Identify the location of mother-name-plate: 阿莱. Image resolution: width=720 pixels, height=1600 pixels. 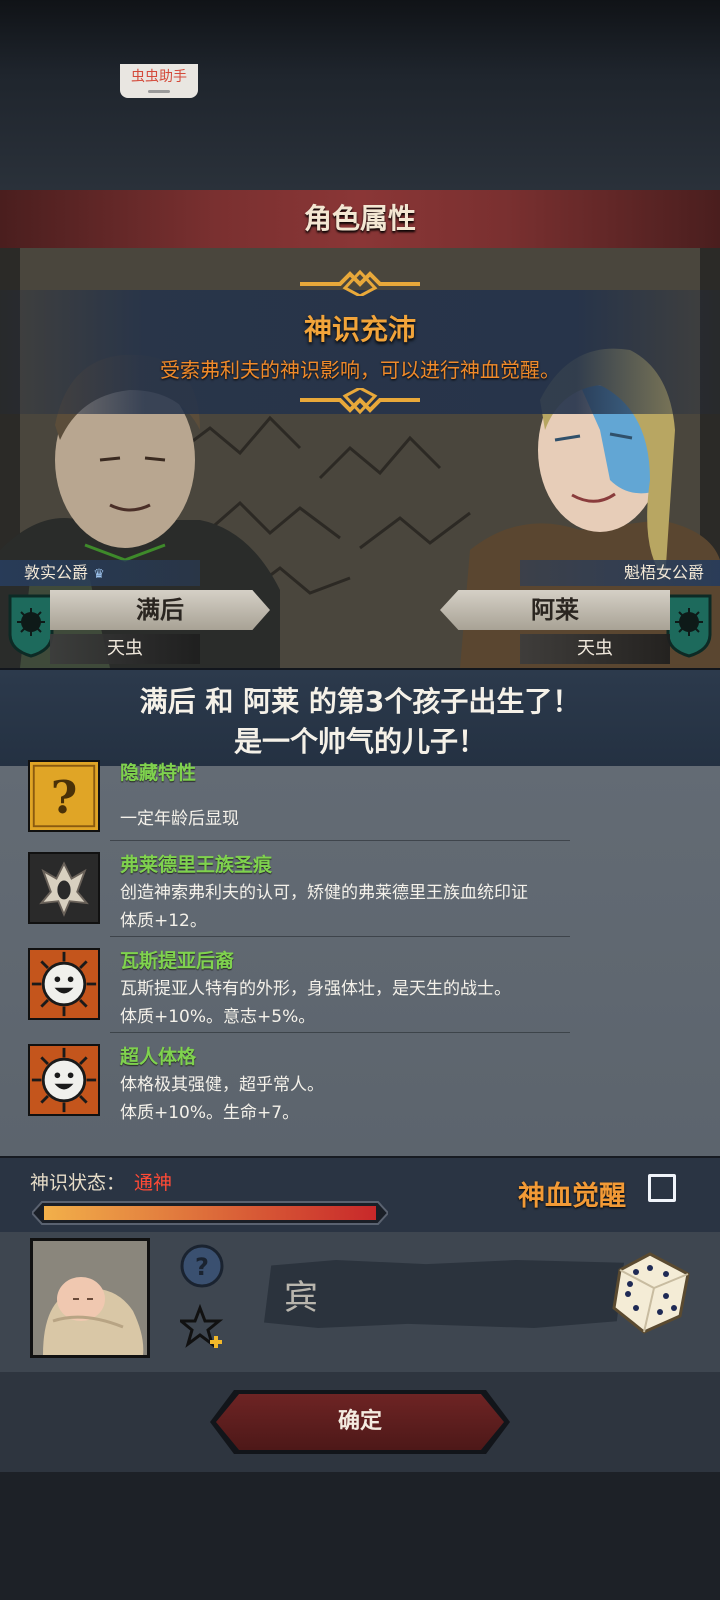
(555, 610).